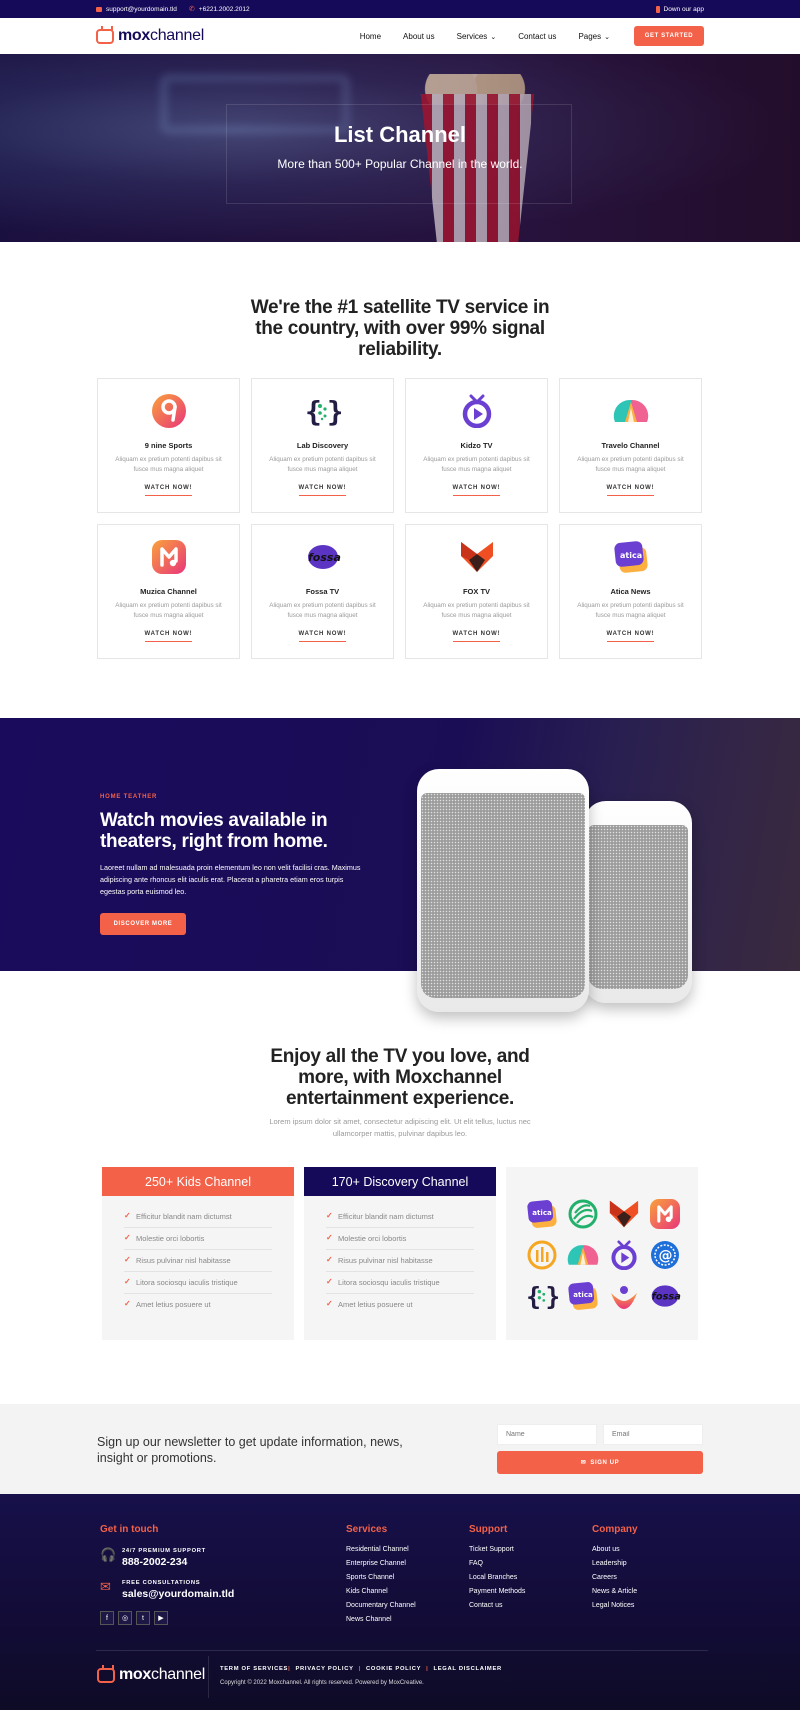 The image size is (800, 1710). I want to click on topbar-app-text: Down our app, so click(683, 9).